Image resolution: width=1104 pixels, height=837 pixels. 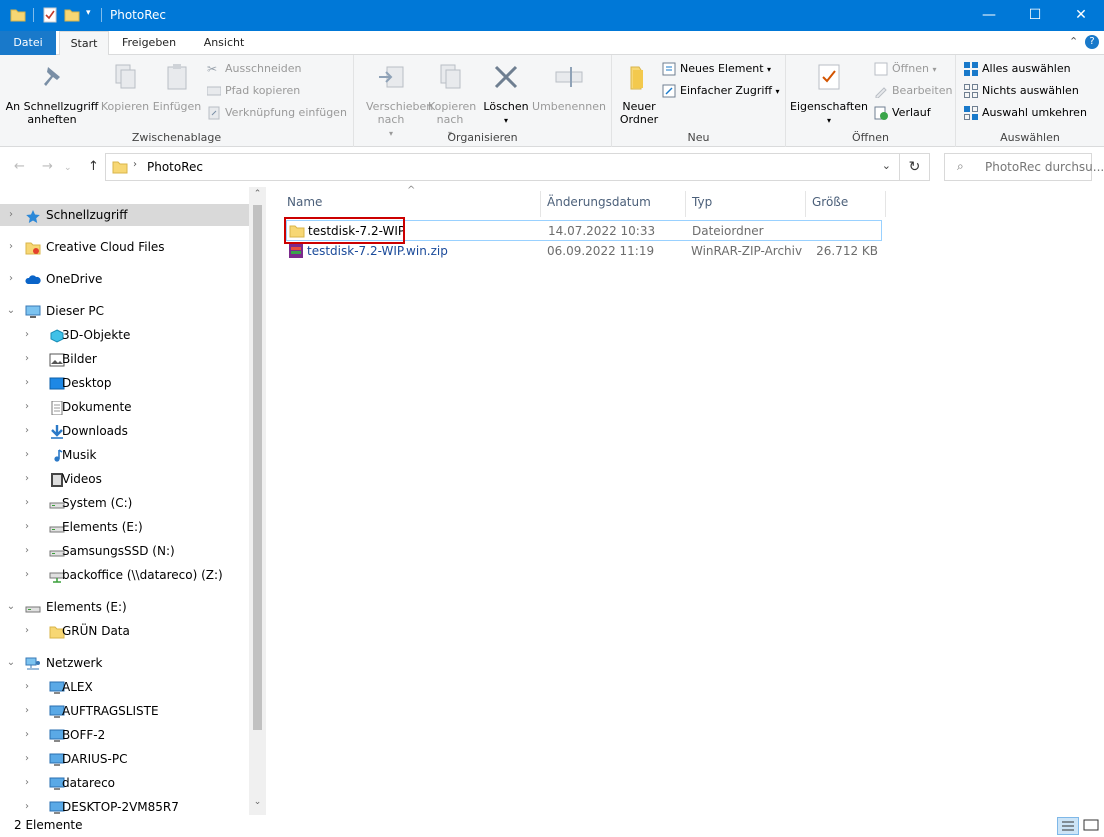 What do you see at coordinates (124, 575) in the screenshot?
I see `sidebar-item: › backoffice (\\datareco) (Z:)` at bounding box center [124, 575].